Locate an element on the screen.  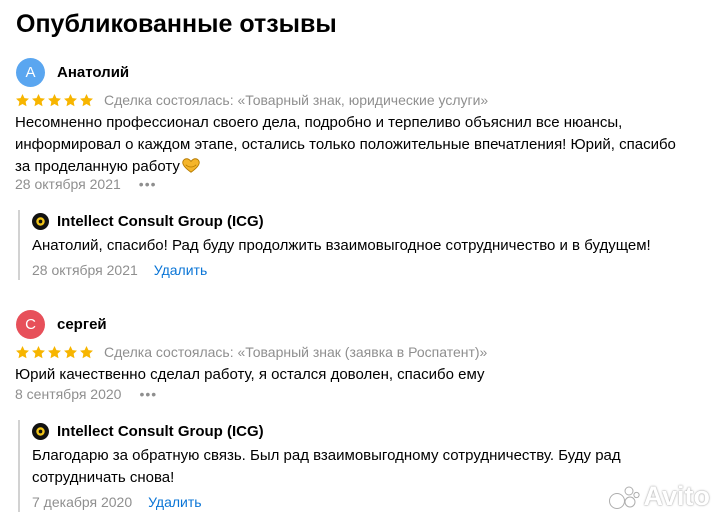
reply-date: 7 декабря 2020 is located at coordinates (82, 502).